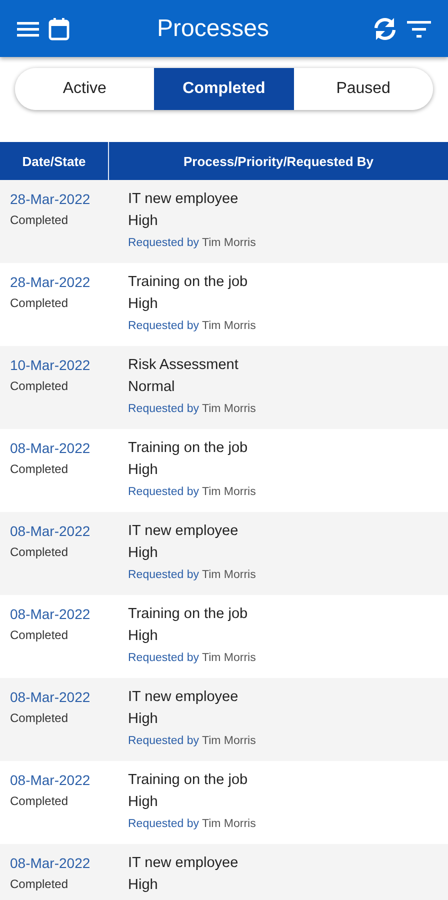 The image size is (448, 900). What do you see at coordinates (224, 387) in the screenshot?
I see `process-row: 10-Mar-2022 Completed Risk Assessment Normal Requested by Tim Morris` at bounding box center [224, 387].